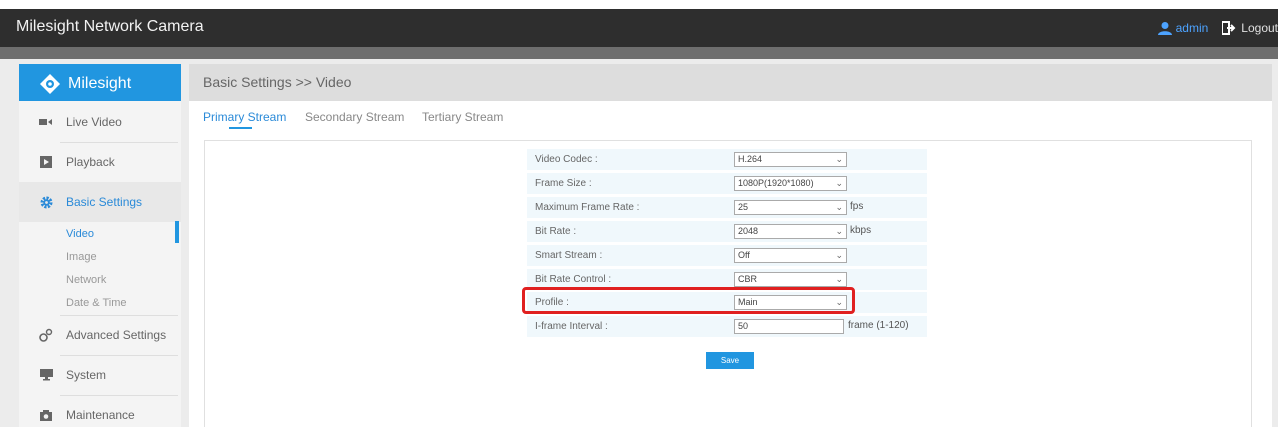  What do you see at coordinates (790, 159) in the screenshot?
I see `video-codec-select: H.264 ⌄` at bounding box center [790, 159].